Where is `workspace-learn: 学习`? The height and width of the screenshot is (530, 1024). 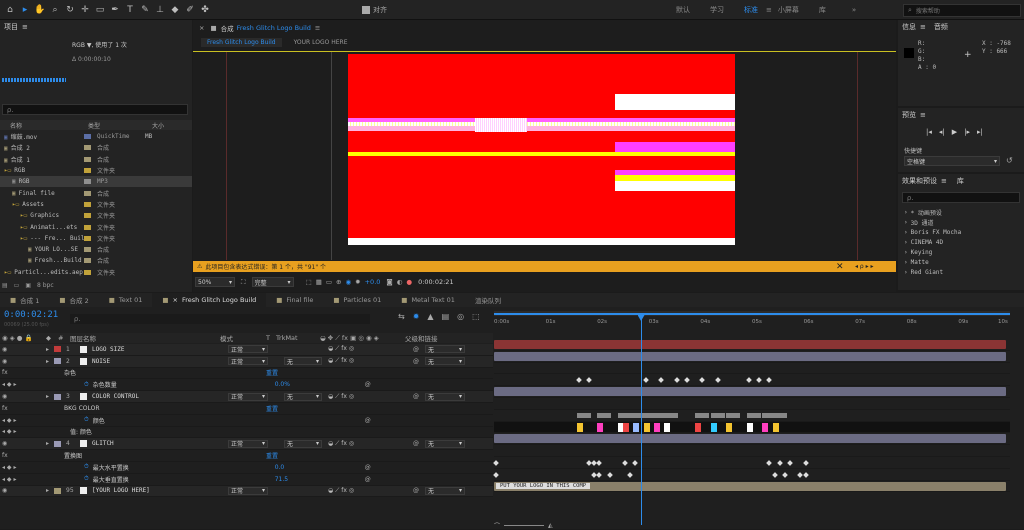 workspace-learn: 学习 is located at coordinates (717, 10).